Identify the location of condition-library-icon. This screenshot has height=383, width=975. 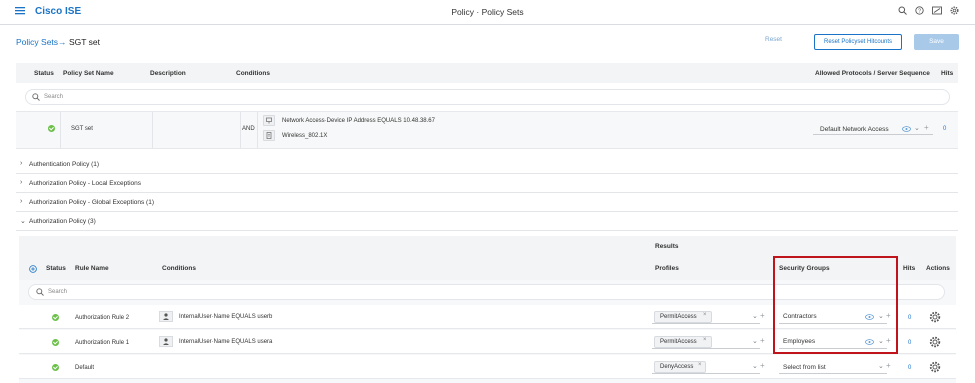
(269, 135).